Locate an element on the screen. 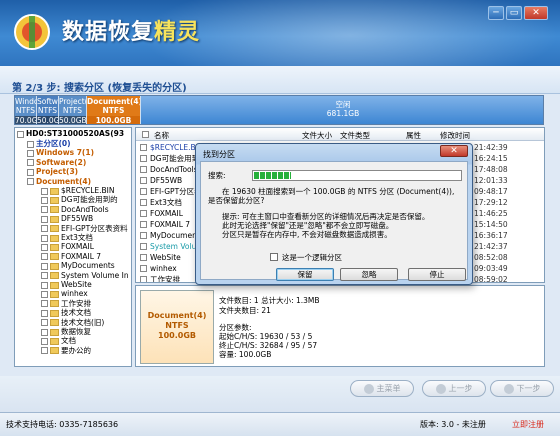  tree-item-label: 技术文档(旧) is located at coordinates (83, 322).